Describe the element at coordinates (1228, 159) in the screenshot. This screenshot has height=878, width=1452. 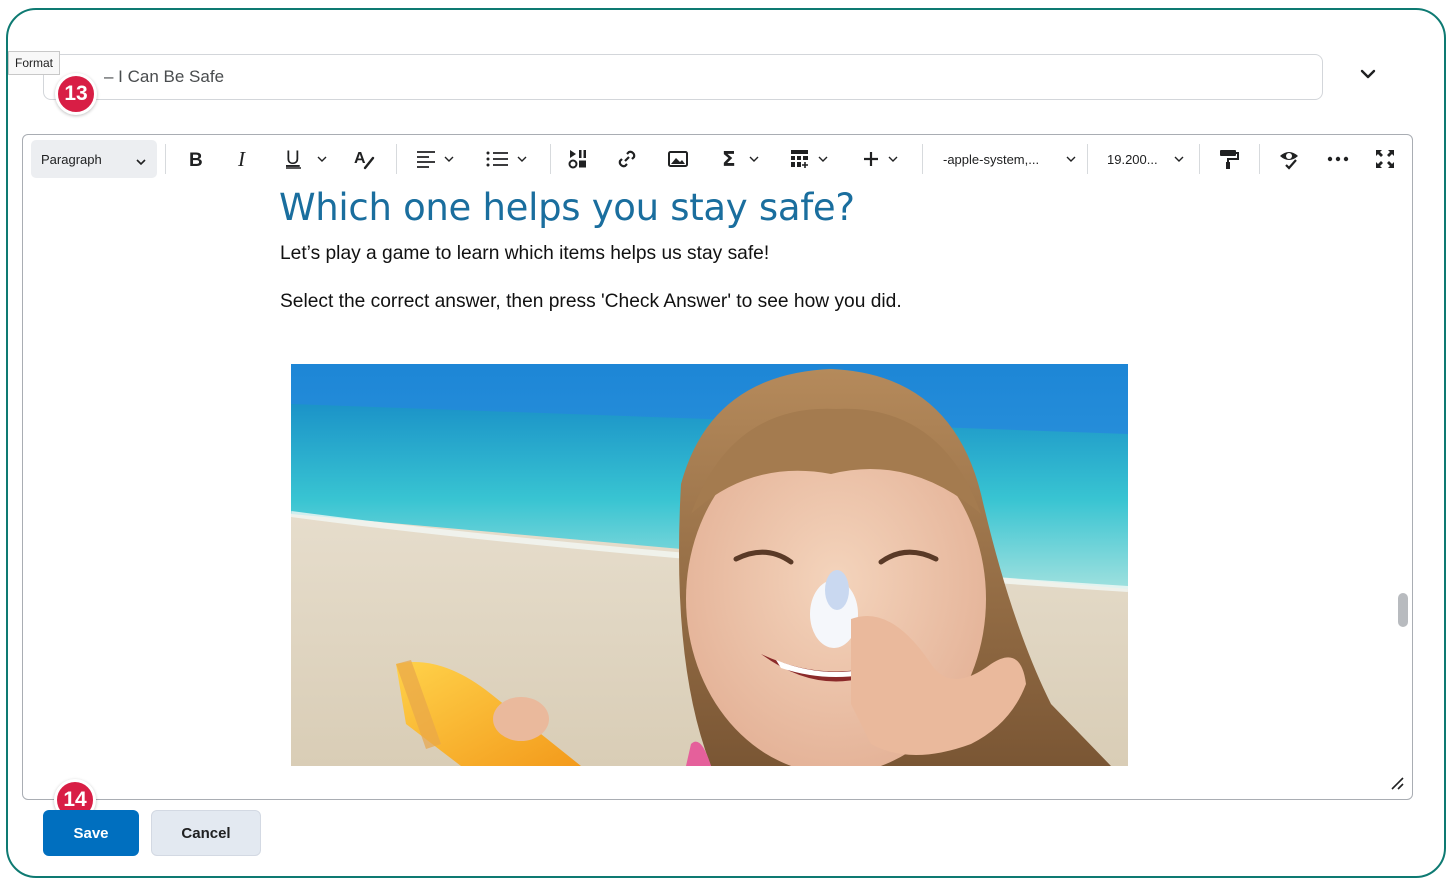
I see `format-painter-icon` at that location.